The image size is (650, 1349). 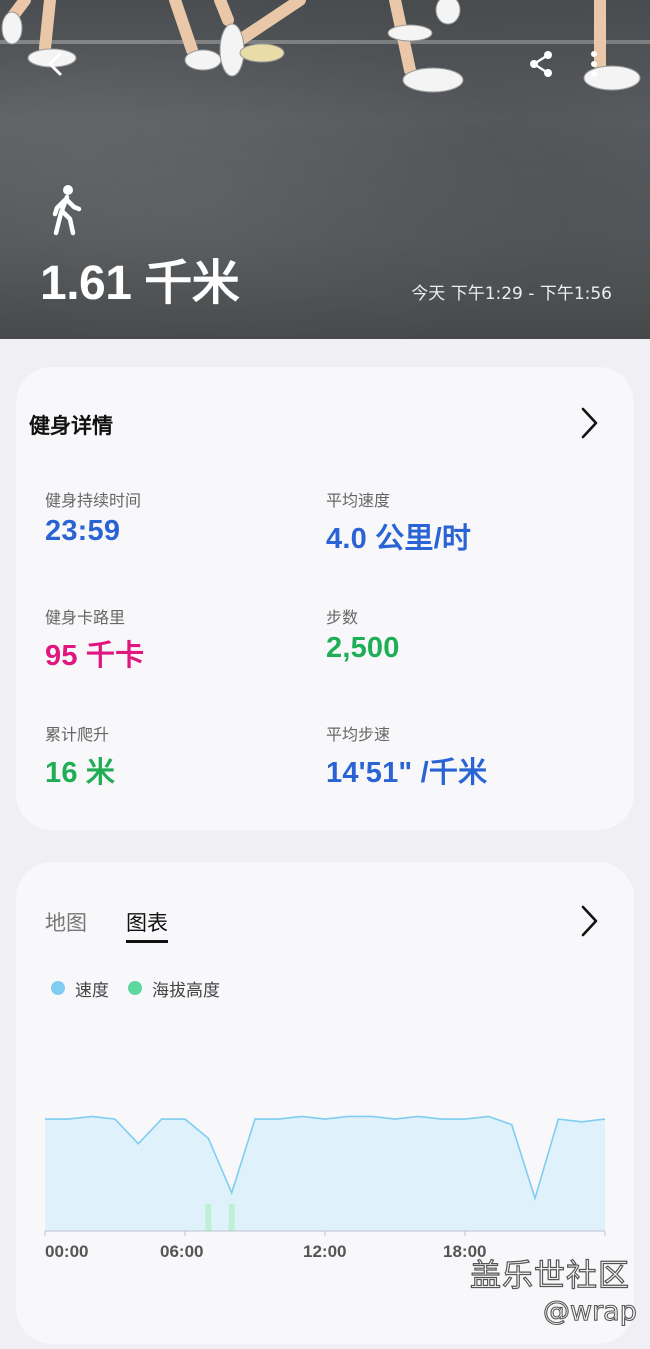 What do you see at coordinates (85, 617) in the screenshot?
I see `calories-label: 健身卡路里` at bounding box center [85, 617].